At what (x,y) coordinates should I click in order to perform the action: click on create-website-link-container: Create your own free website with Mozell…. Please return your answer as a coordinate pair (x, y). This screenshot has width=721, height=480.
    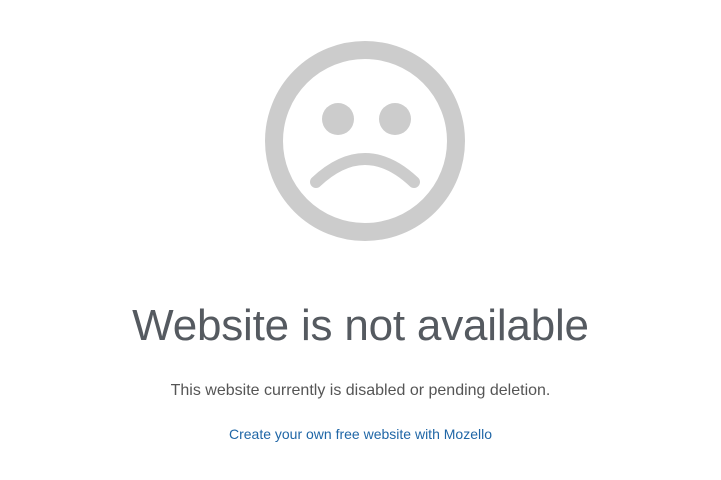
    Looking at the image, I should click on (360, 434).